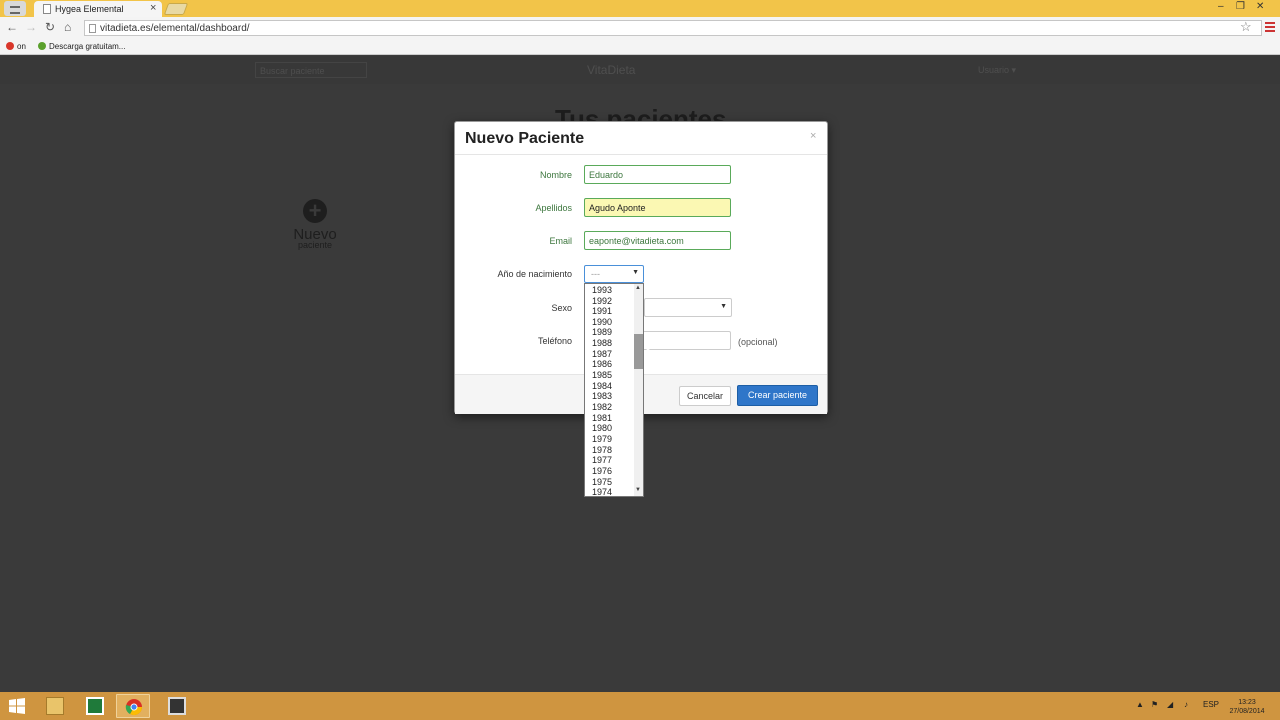 The width and height of the screenshot is (1280, 720). I want to click on year-option: 1993, so click(602, 290).